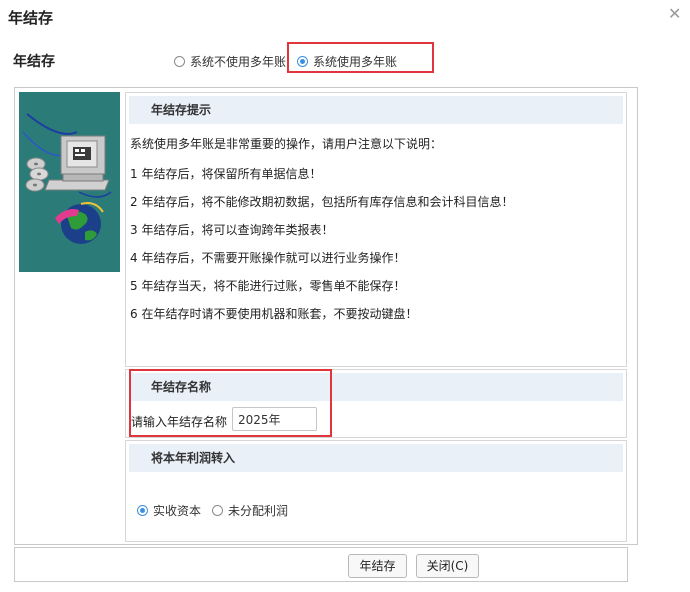 This screenshot has width=690, height=592. What do you see at coordinates (268, 258) in the screenshot?
I see `tip-line: 4 年结存后，不需要开账操作就可以进行业务操作！` at bounding box center [268, 258].